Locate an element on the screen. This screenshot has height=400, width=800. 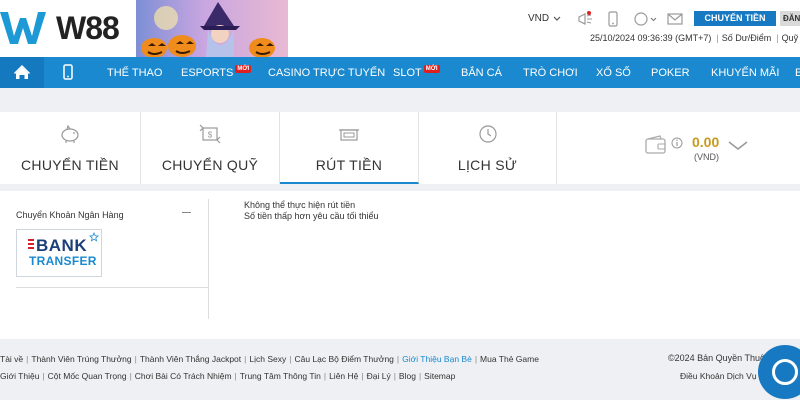
nav-item-promotions: KHUYẾN MÃI is located at coordinates (745, 73).